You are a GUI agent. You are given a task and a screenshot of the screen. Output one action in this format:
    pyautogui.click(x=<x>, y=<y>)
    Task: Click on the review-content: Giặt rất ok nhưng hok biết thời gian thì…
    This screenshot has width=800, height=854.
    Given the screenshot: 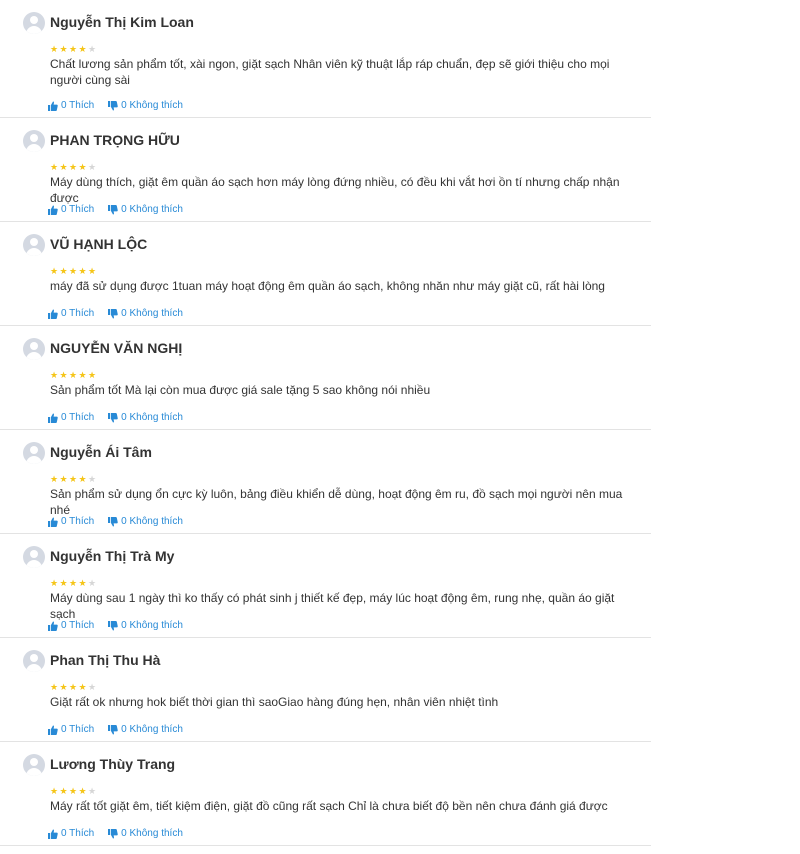 What is the action you would take?
    pyautogui.click(x=274, y=702)
    